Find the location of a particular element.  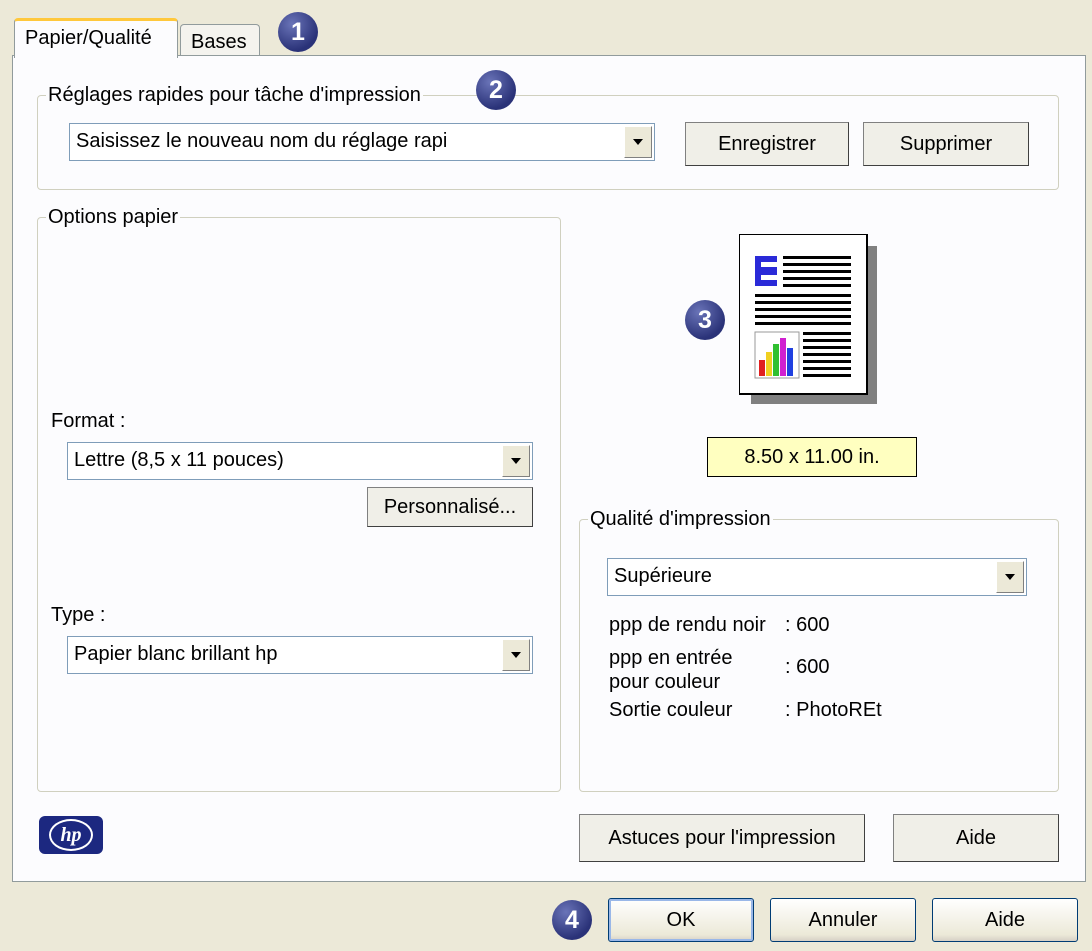

paper-options-legend: Options papier is located at coordinates (113, 217).